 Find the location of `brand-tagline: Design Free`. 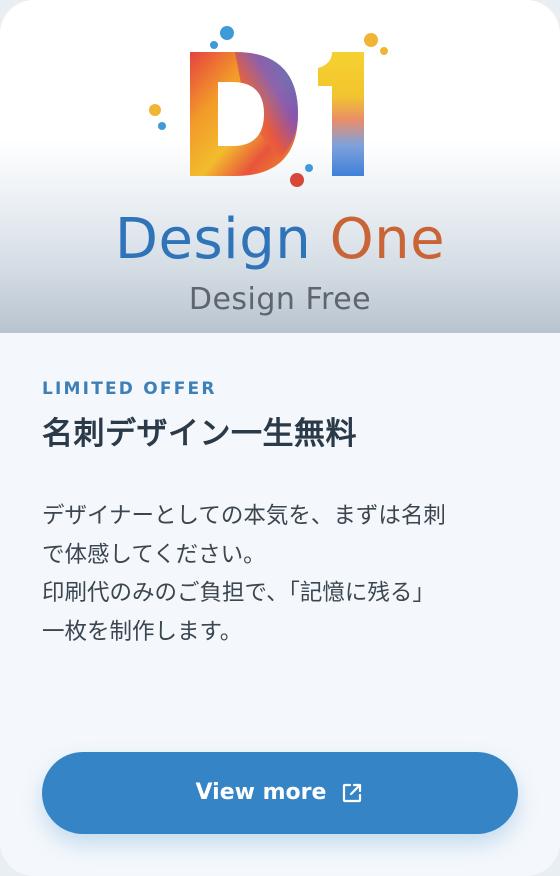

brand-tagline: Design Free is located at coordinates (280, 299).